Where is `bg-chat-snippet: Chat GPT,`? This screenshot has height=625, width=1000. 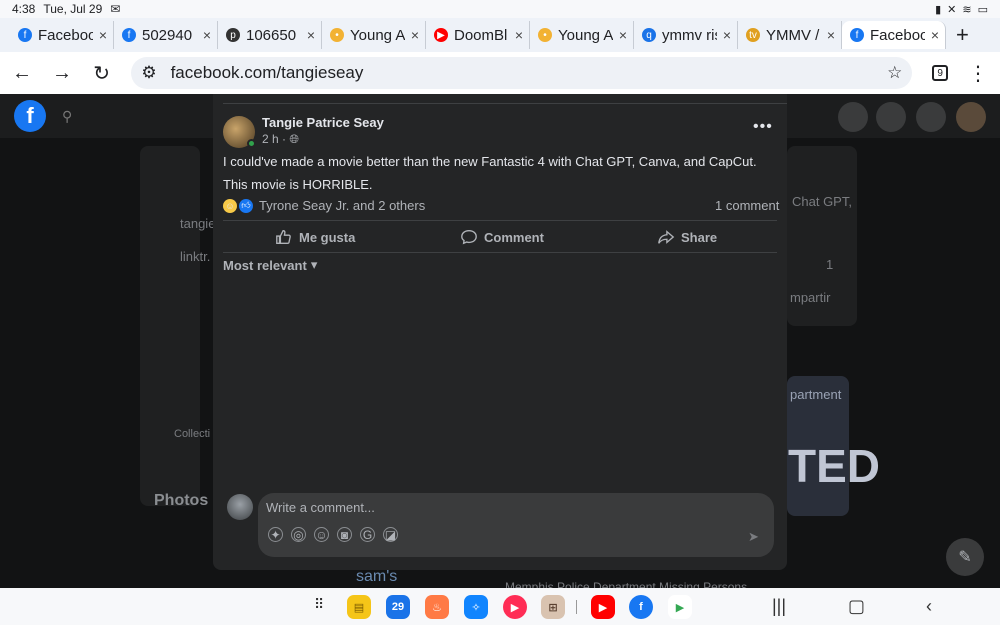
bg-chat-snippet: Chat GPT, is located at coordinates (822, 201).